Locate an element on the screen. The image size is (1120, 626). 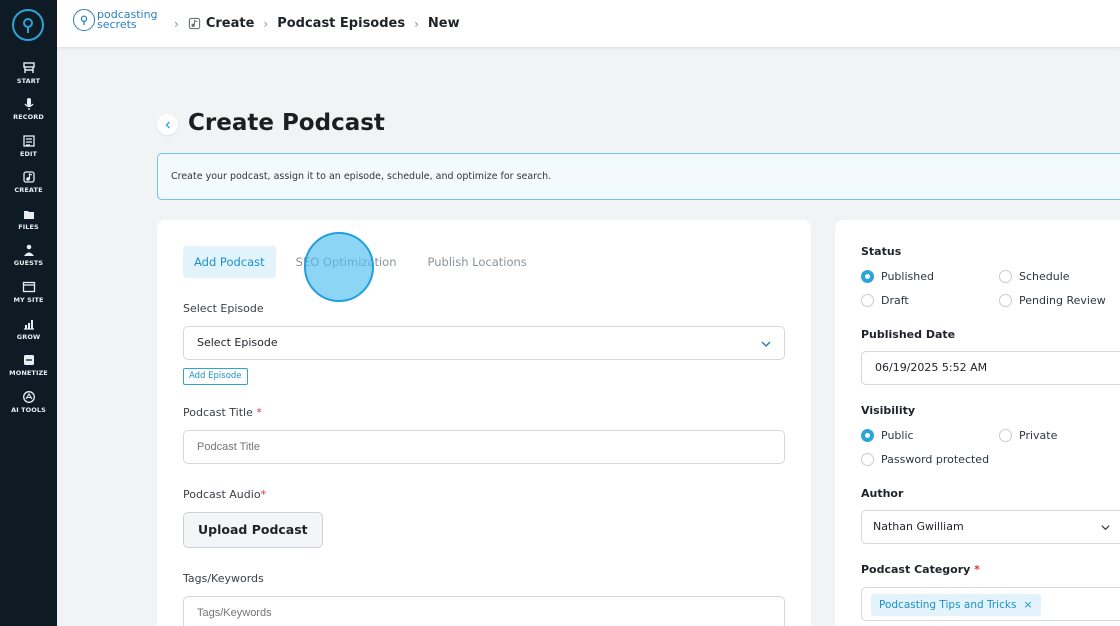
nav-files-label: FILES is located at coordinates (28, 227).